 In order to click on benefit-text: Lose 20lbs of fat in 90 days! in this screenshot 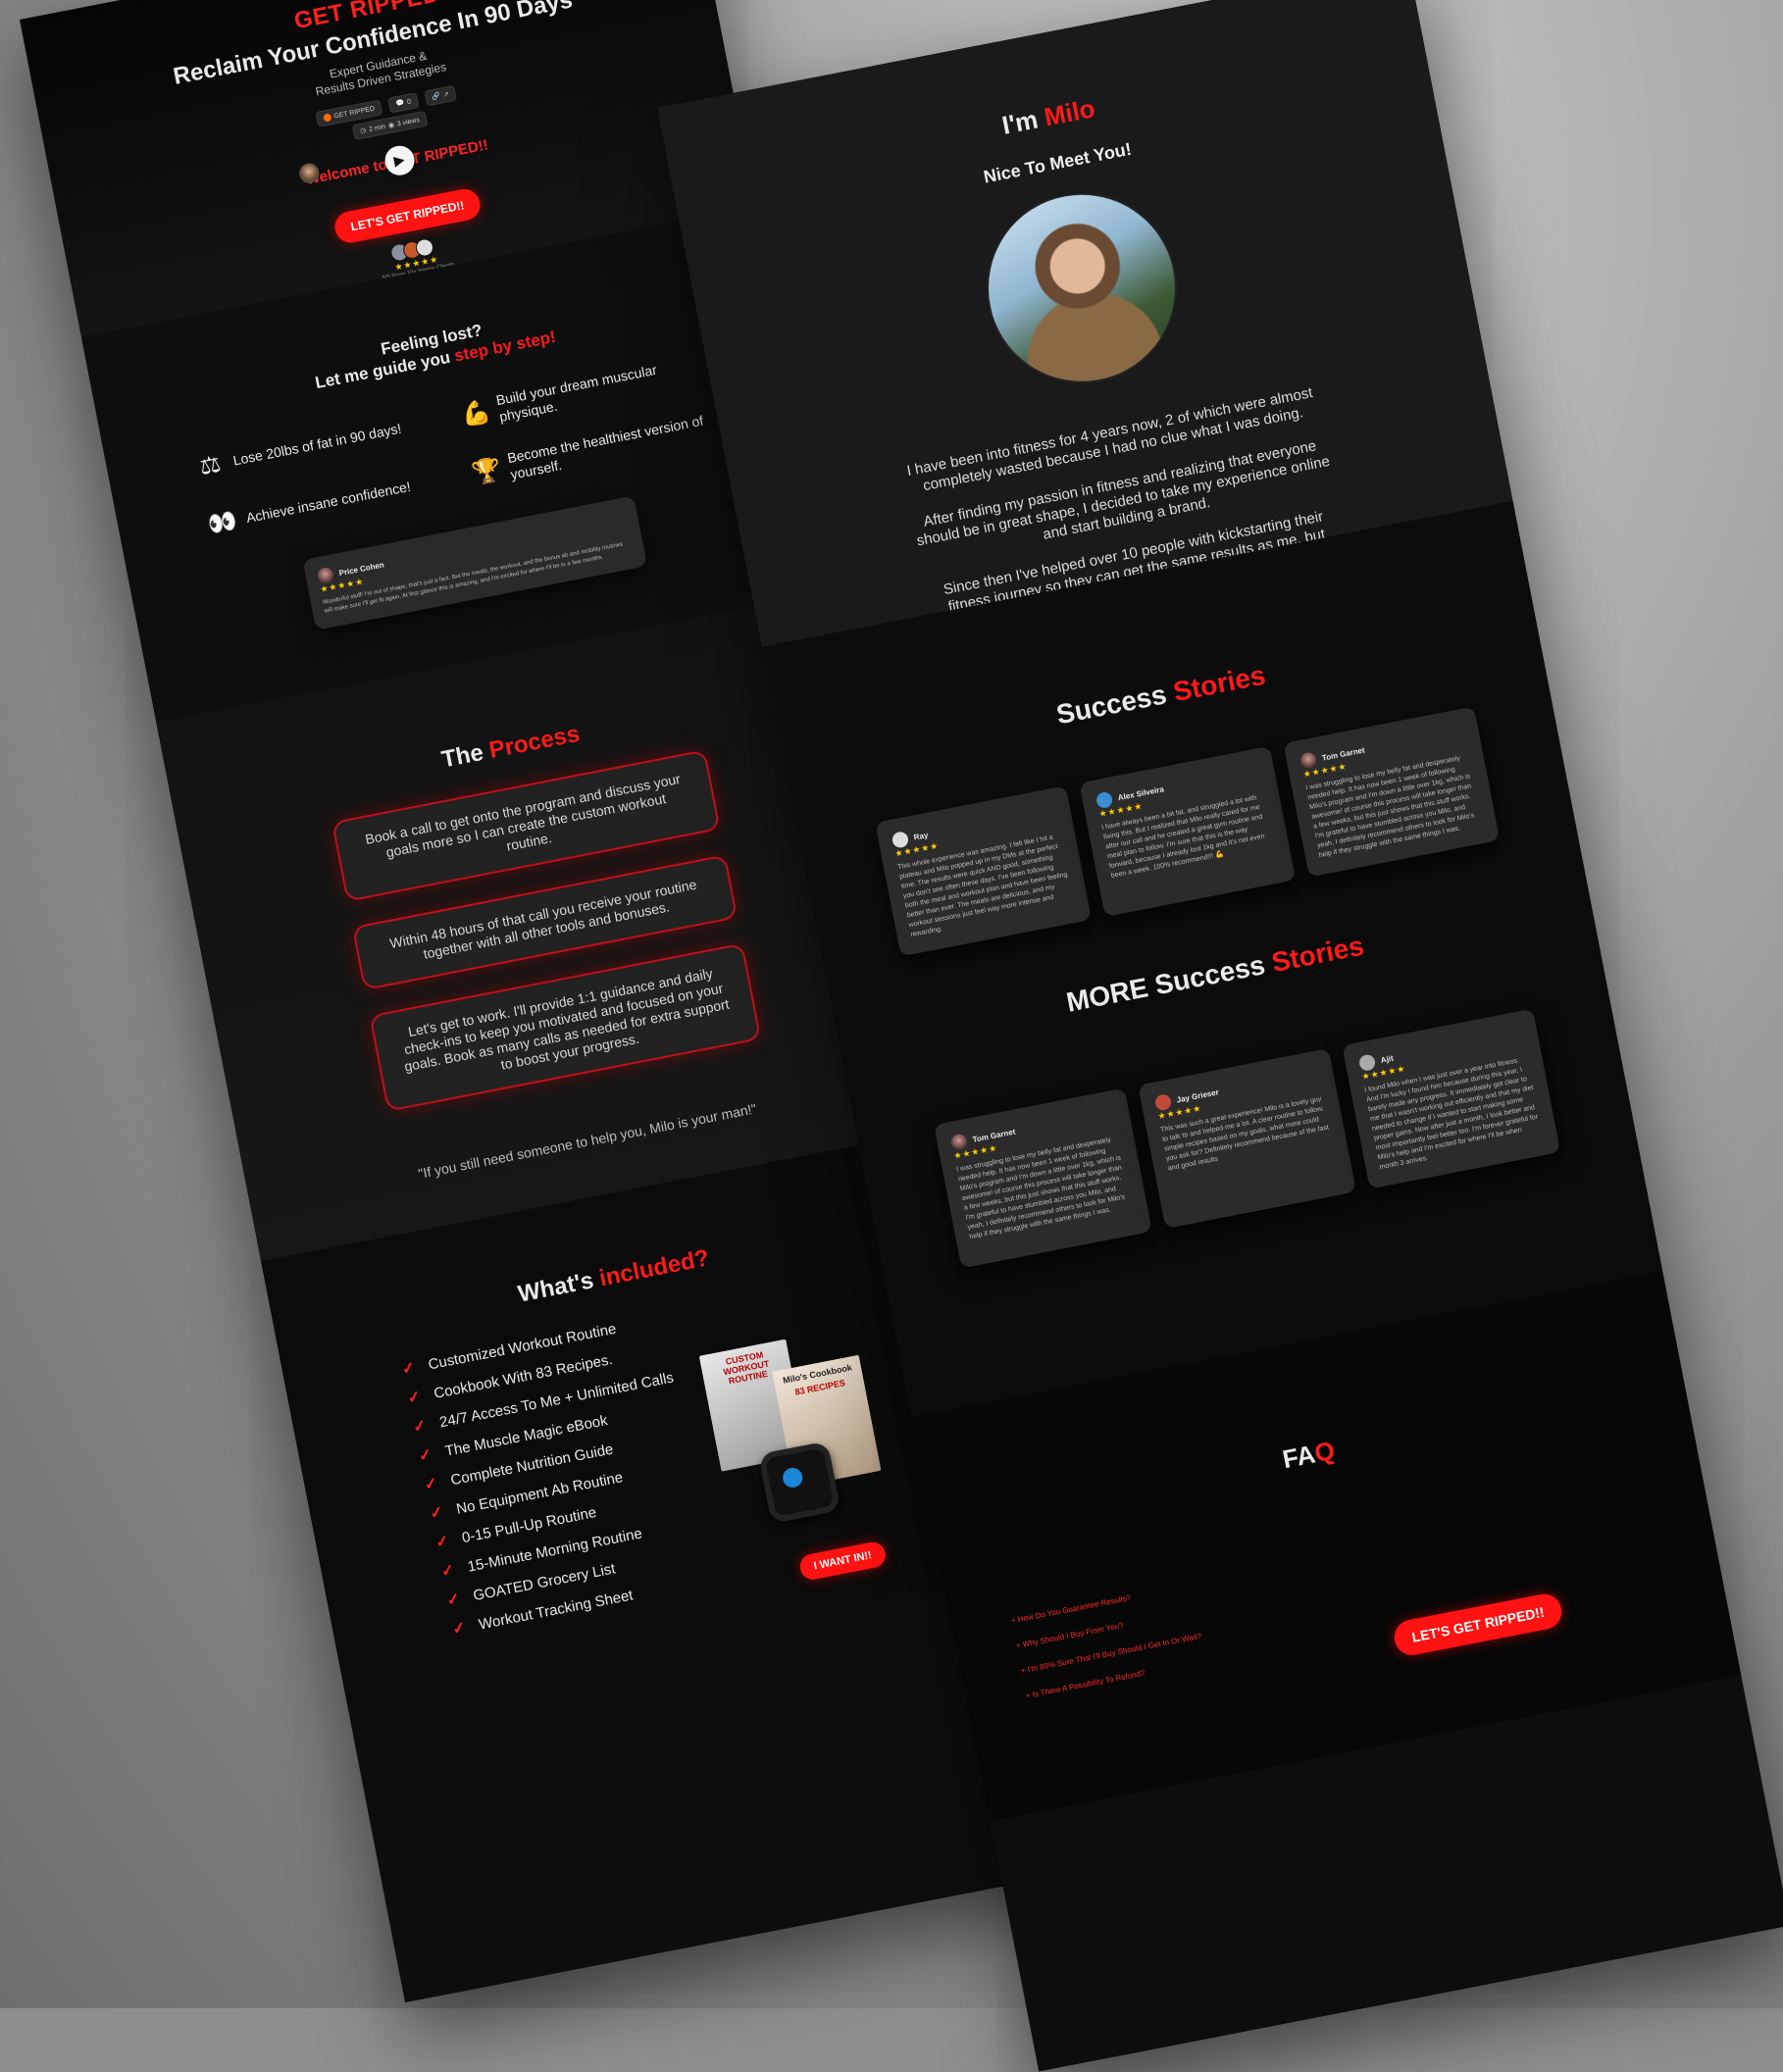, I will do `click(317, 444)`.